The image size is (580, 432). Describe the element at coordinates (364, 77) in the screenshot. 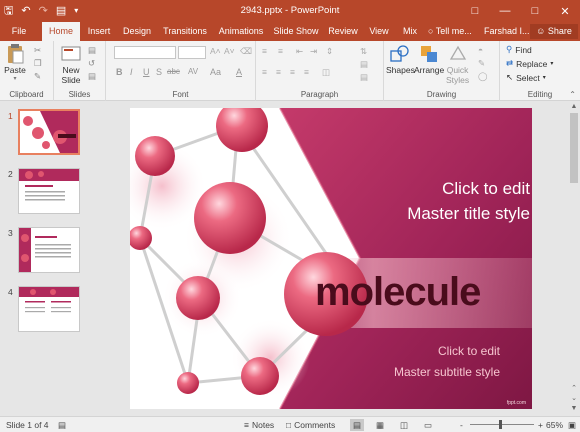

I see `smartart-icon: ▤` at that location.